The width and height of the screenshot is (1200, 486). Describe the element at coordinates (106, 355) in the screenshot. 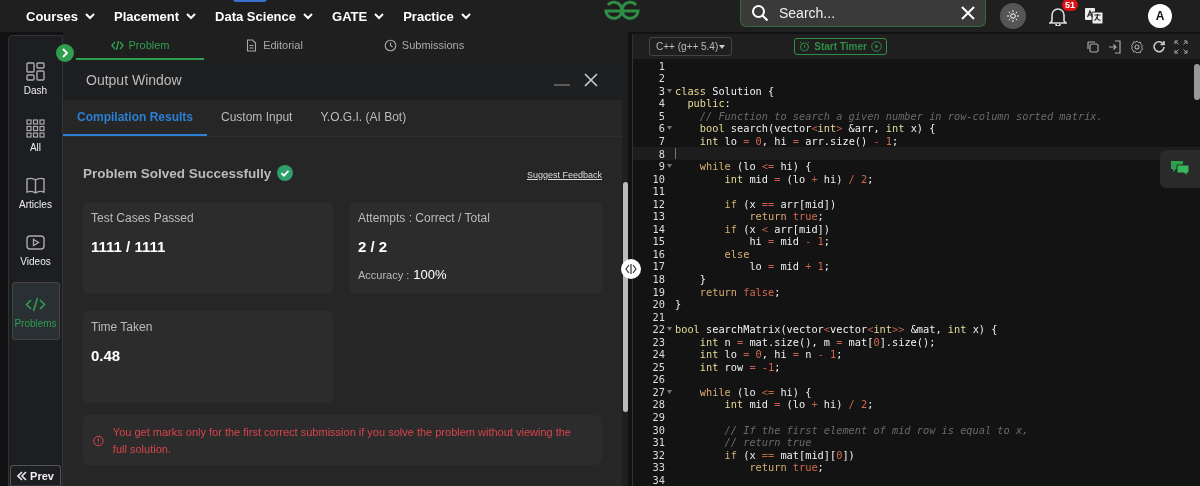

I see `card-value: 0.48` at that location.